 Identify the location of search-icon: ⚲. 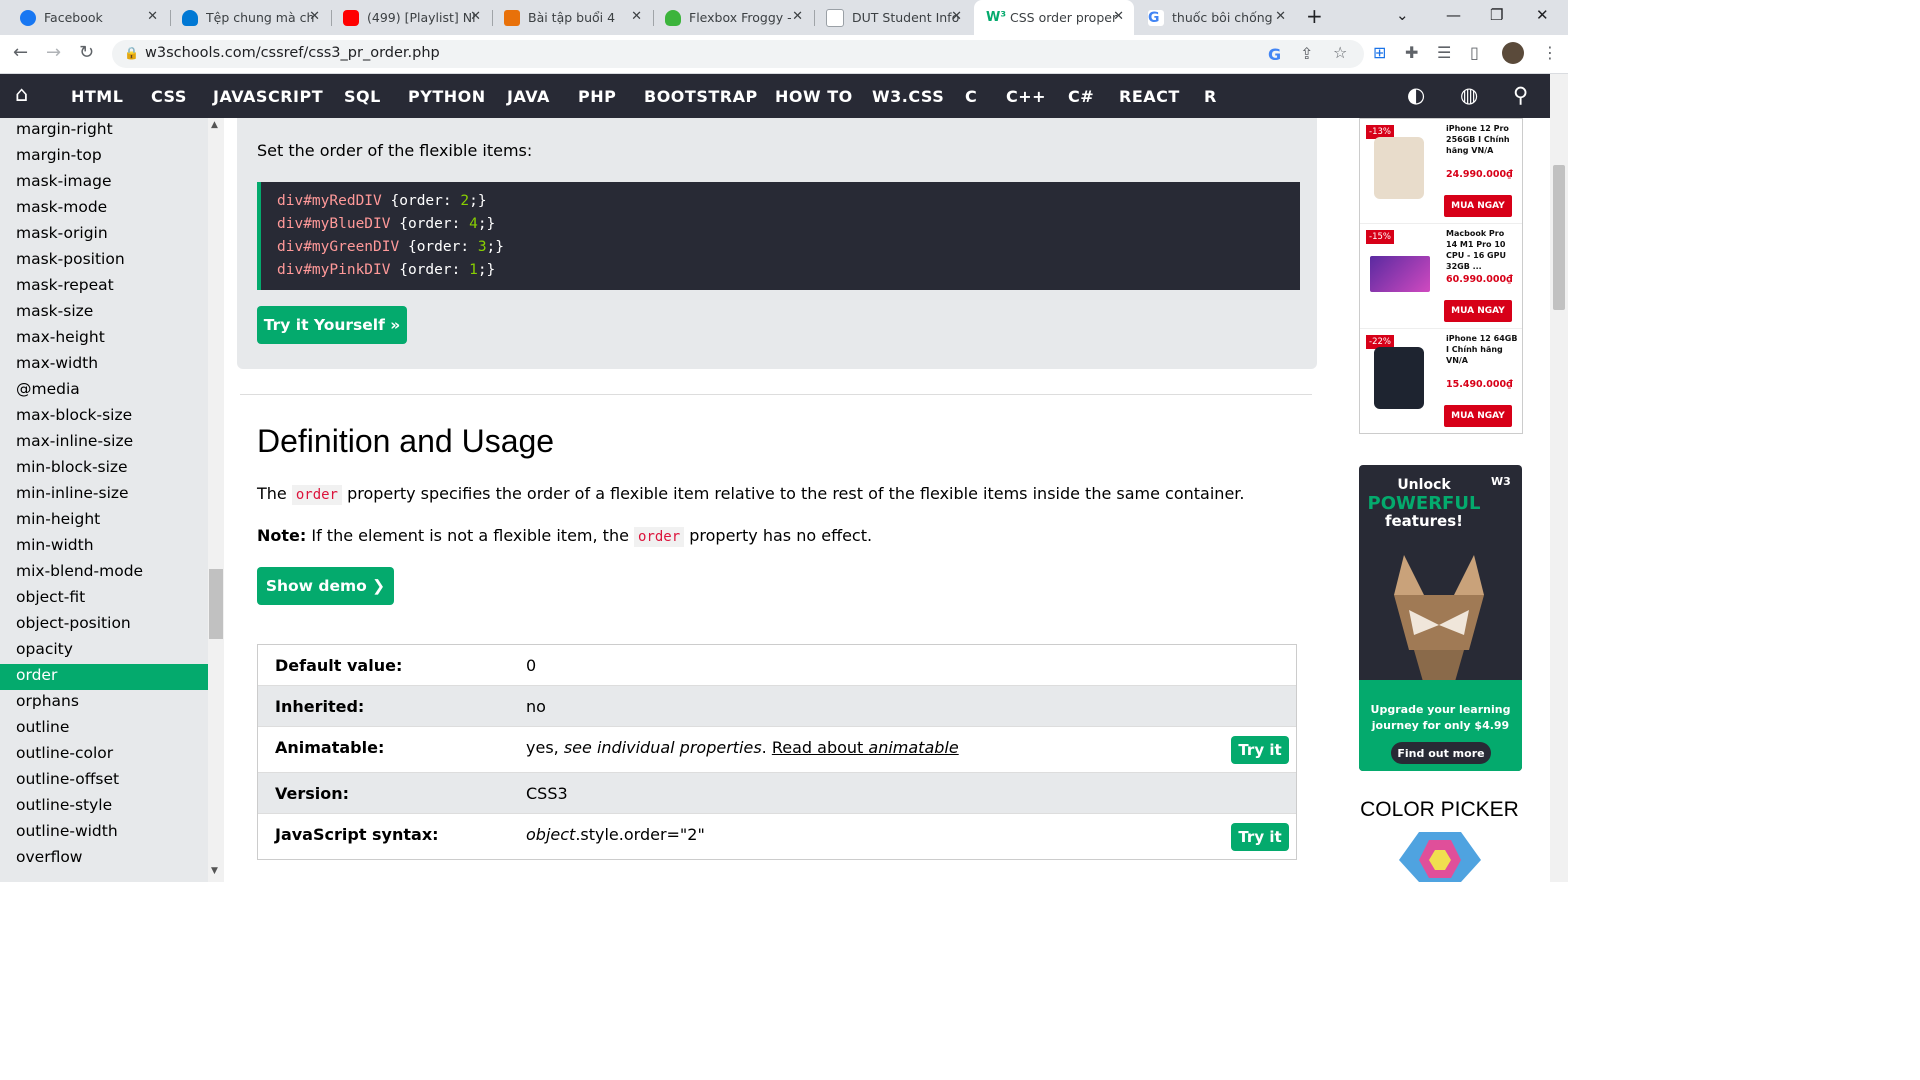
(1520, 95).